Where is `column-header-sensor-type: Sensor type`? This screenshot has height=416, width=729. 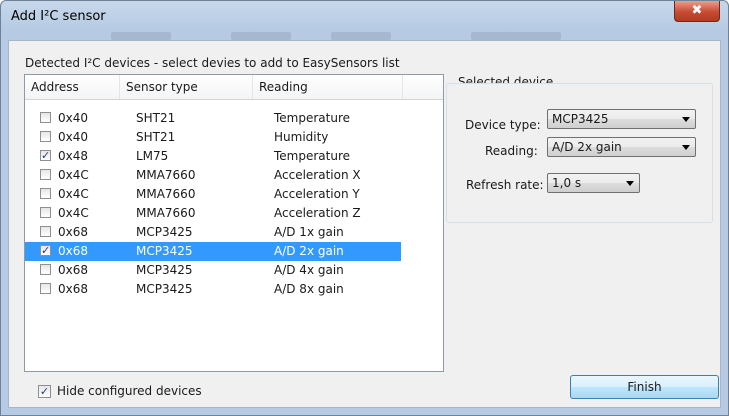
column-header-sensor-type: Sensor type is located at coordinates (186, 87).